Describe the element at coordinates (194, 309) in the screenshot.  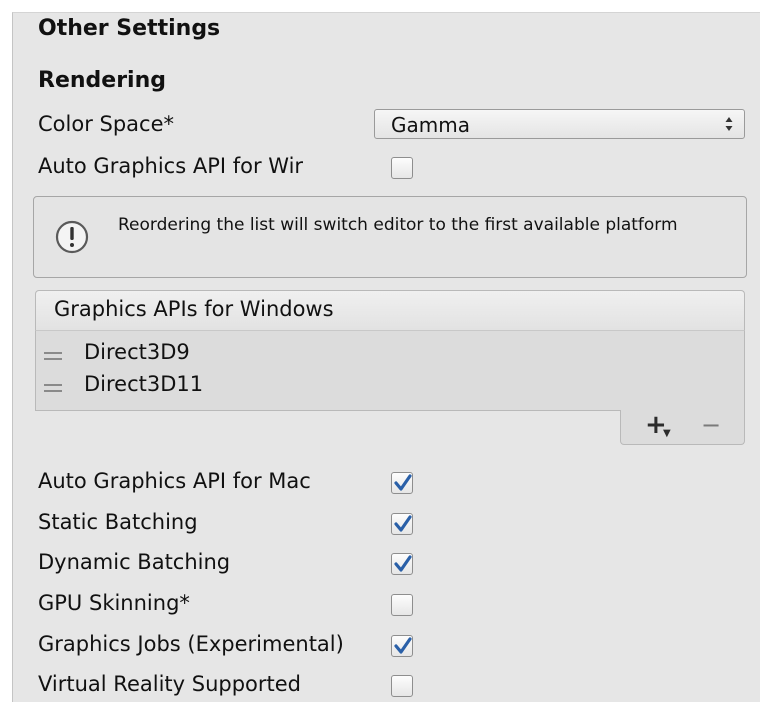
I see `list-header-label: Graphics APIs for Windows` at that location.